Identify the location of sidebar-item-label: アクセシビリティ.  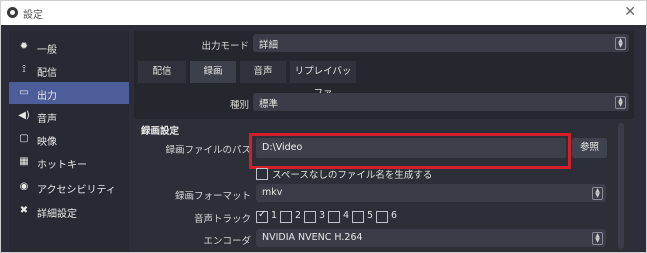
(76, 190).